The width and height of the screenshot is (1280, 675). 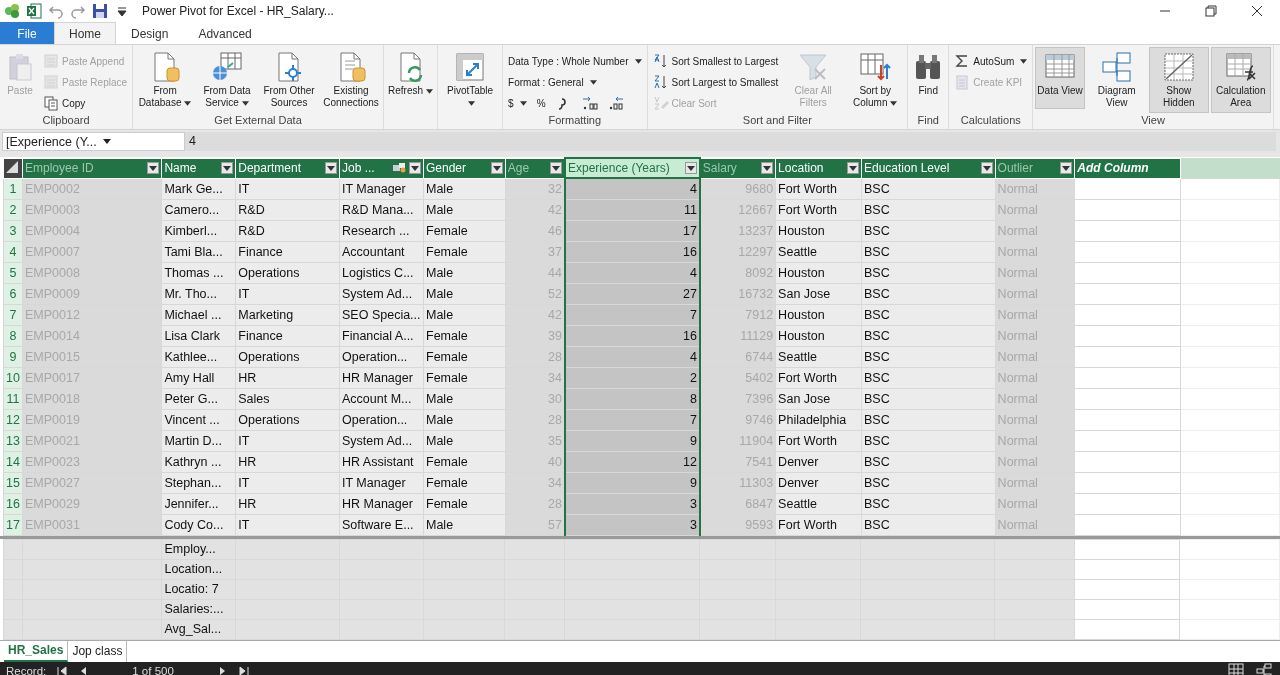 I want to click on ribbon-button: PivotTable, so click(x=470, y=80).